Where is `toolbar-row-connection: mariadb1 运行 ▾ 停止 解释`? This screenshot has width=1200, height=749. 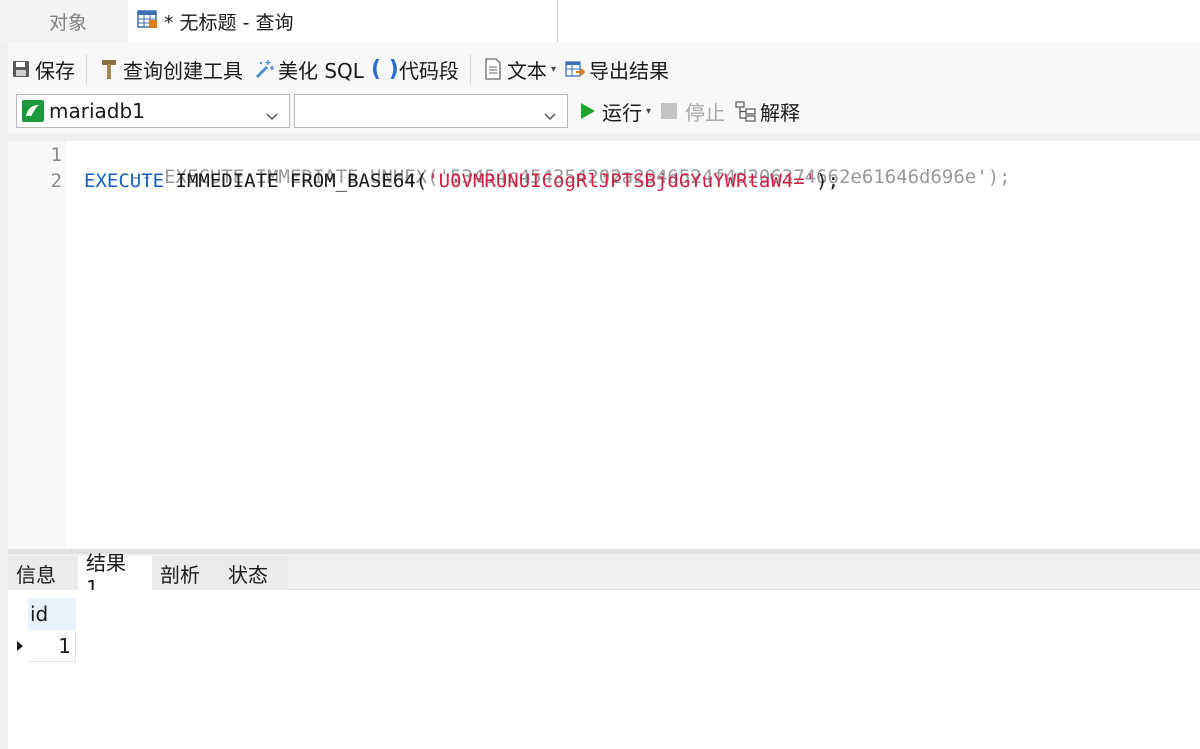
toolbar-row-connection: mariadb1 运行 ▾ 停止 解释 is located at coordinates (413, 111).